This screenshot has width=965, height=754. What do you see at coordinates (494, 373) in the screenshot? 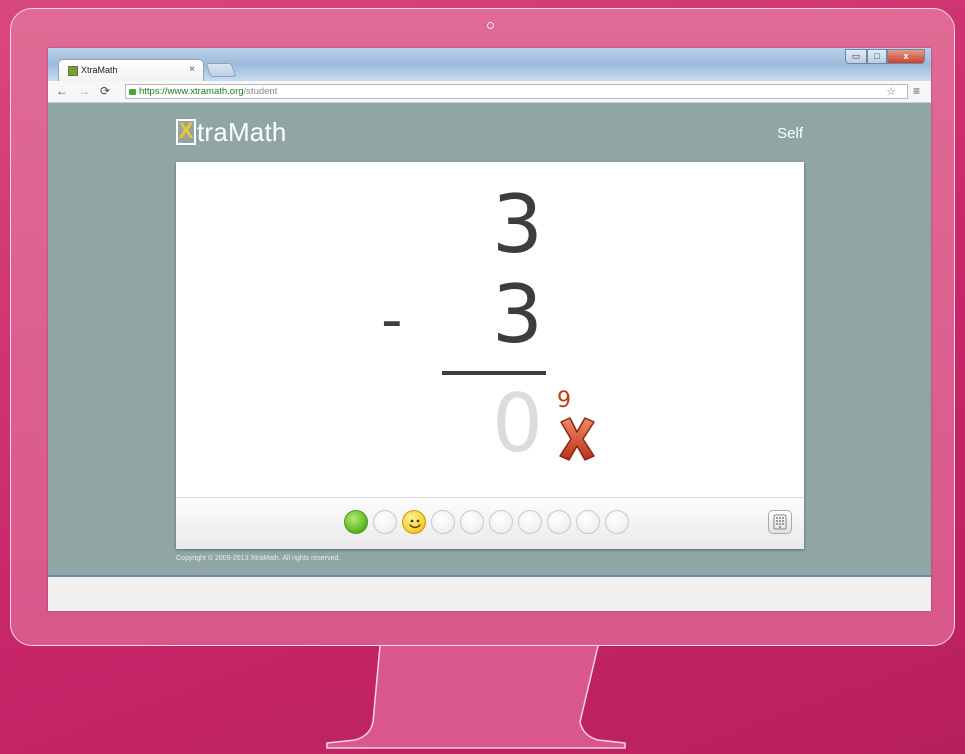
I see `answer-line` at bounding box center [494, 373].